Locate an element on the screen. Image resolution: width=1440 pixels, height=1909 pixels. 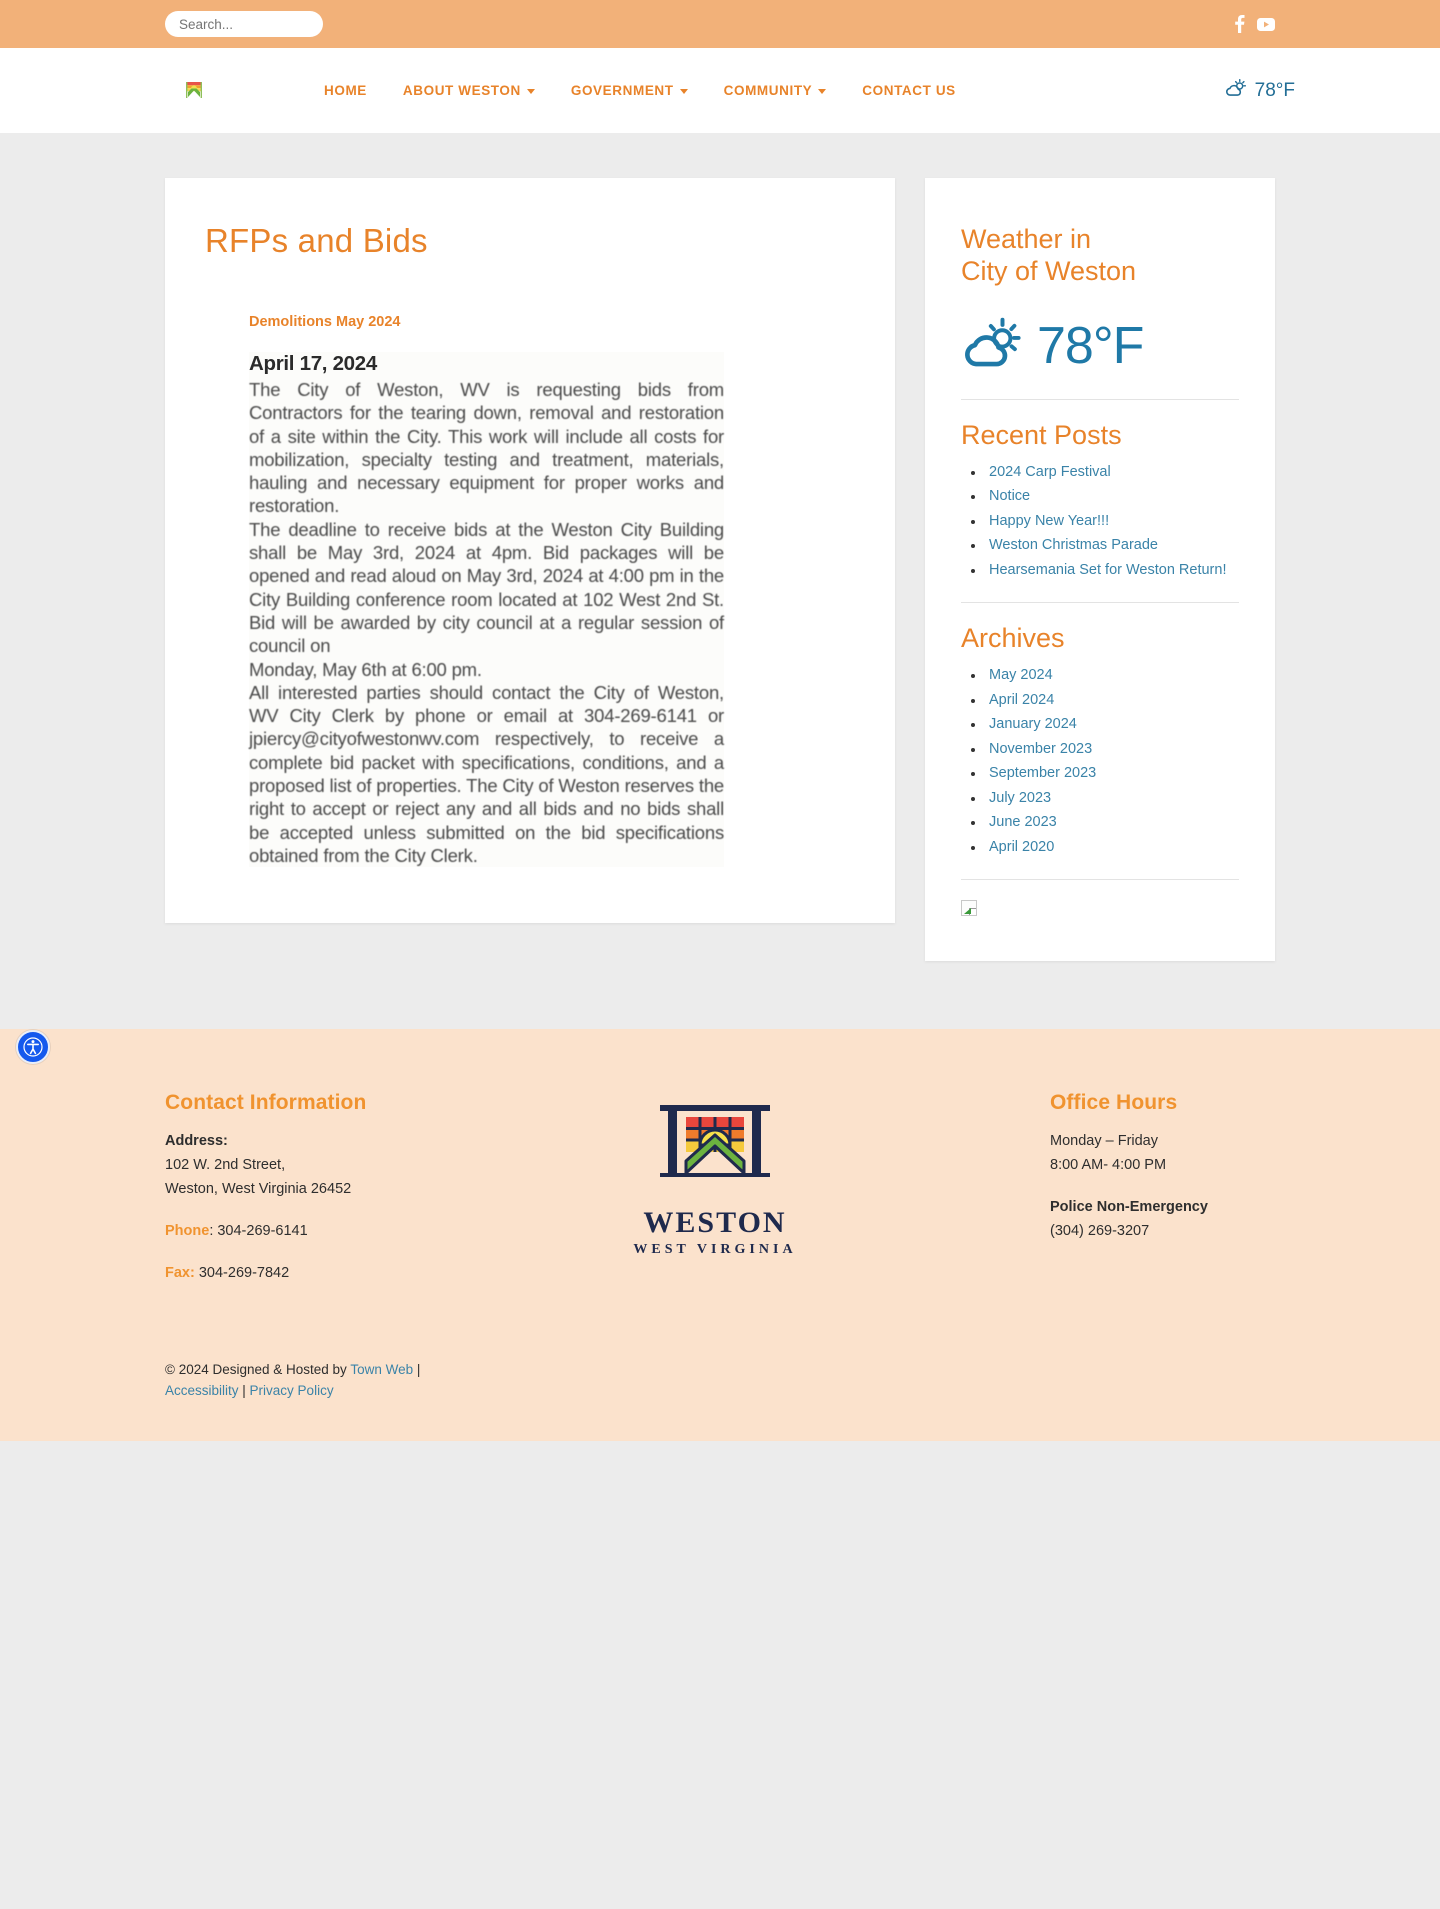
nav-item-contact-us: CONTACT US is located at coordinates (909, 90).